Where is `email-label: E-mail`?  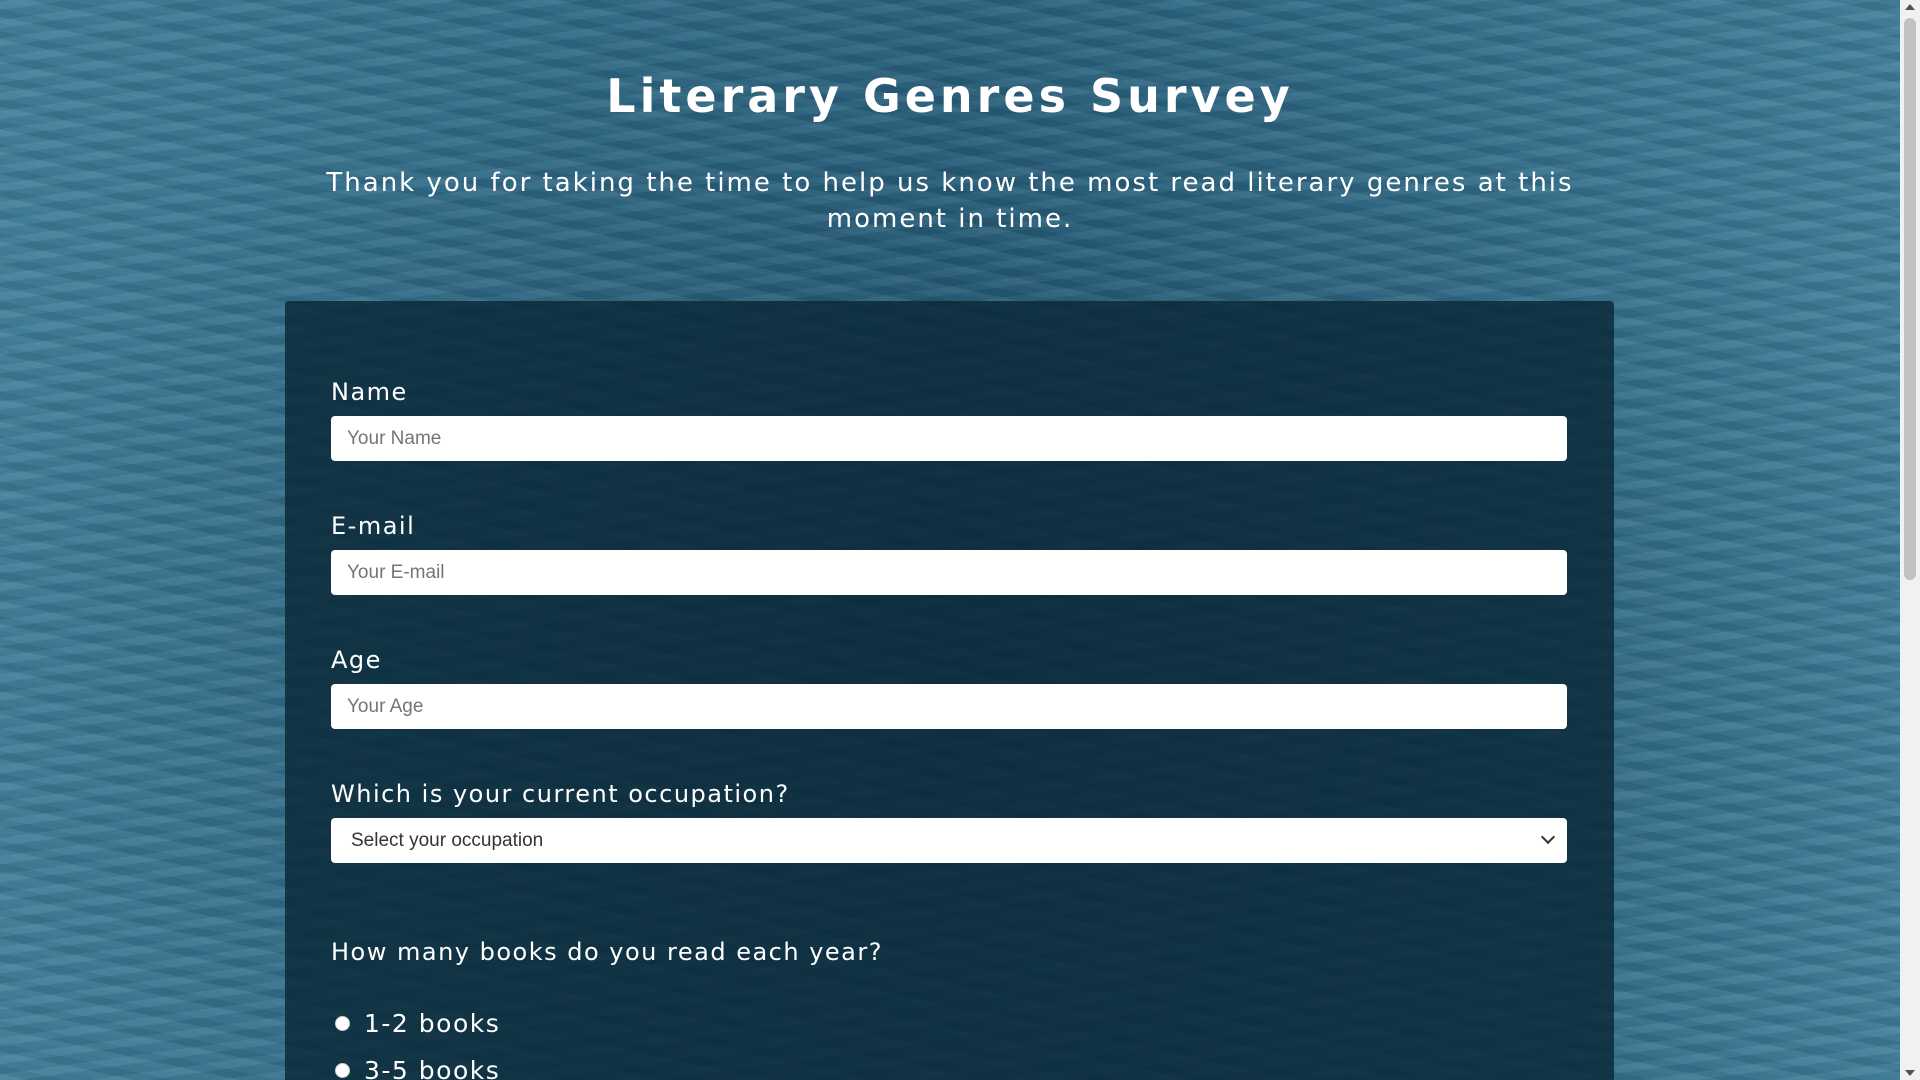
email-label: E-mail is located at coordinates (373, 526).